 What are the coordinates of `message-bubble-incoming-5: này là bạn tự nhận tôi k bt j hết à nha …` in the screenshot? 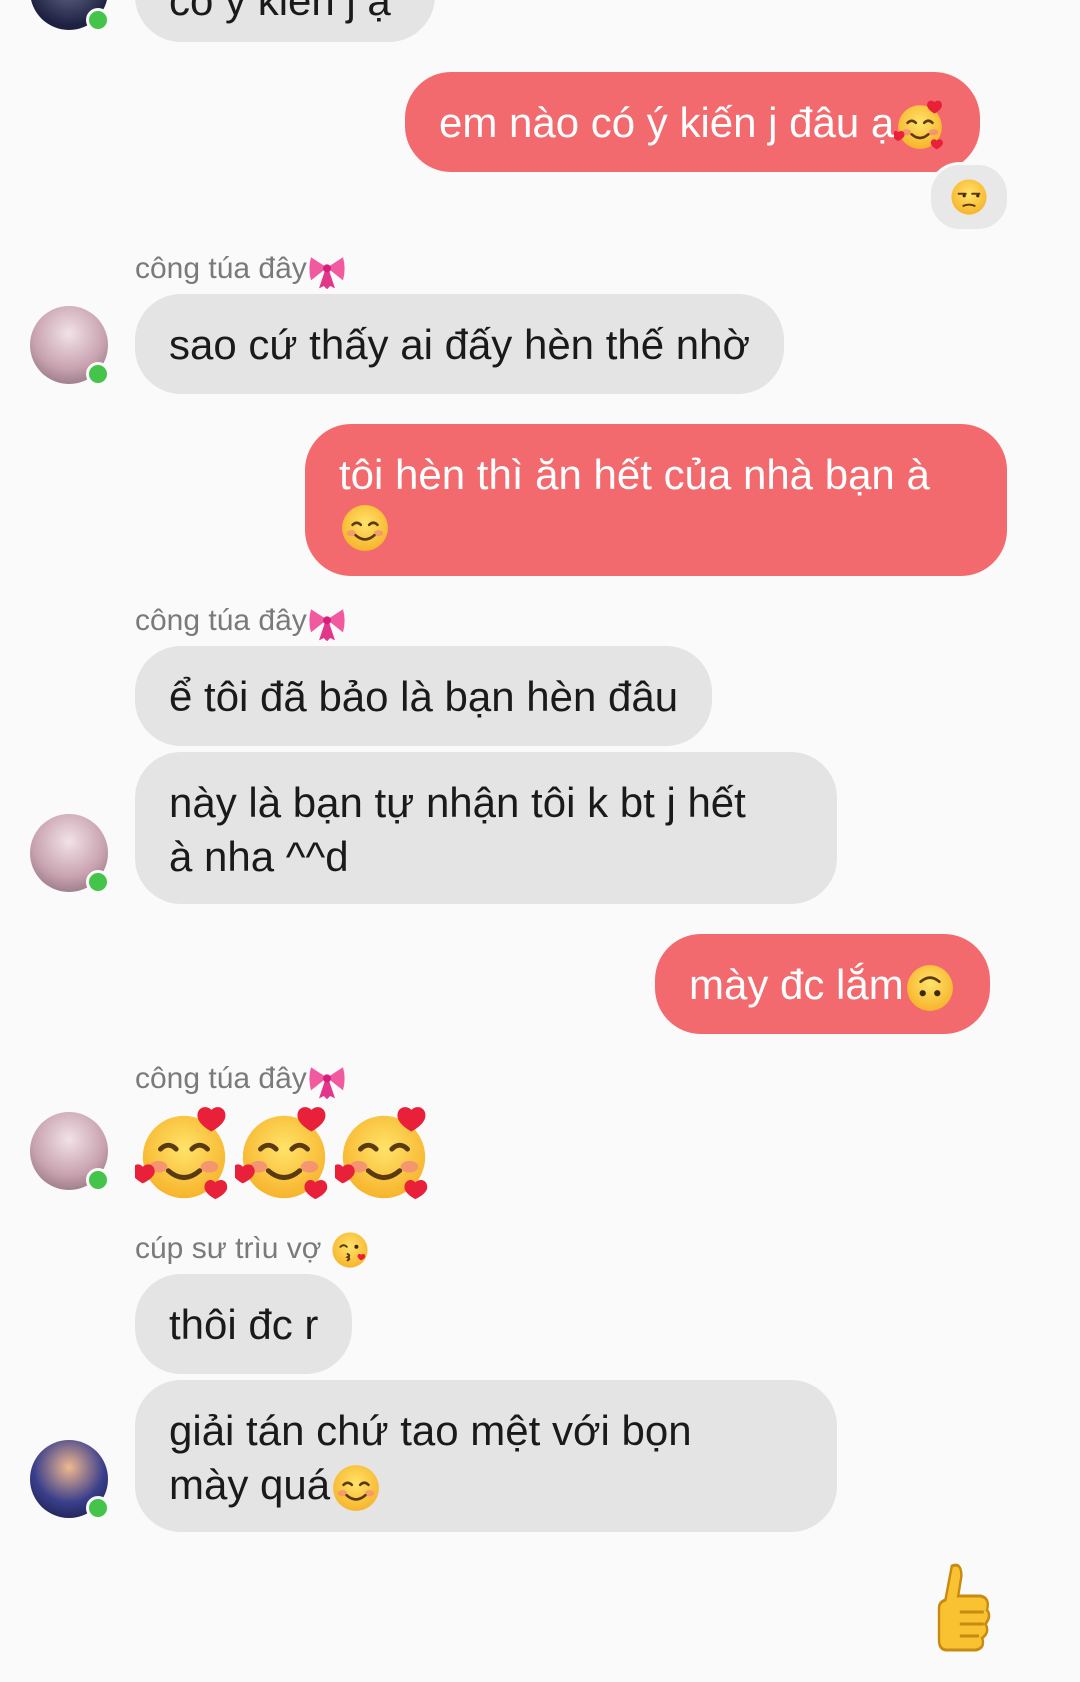 It's located at (486, 828).